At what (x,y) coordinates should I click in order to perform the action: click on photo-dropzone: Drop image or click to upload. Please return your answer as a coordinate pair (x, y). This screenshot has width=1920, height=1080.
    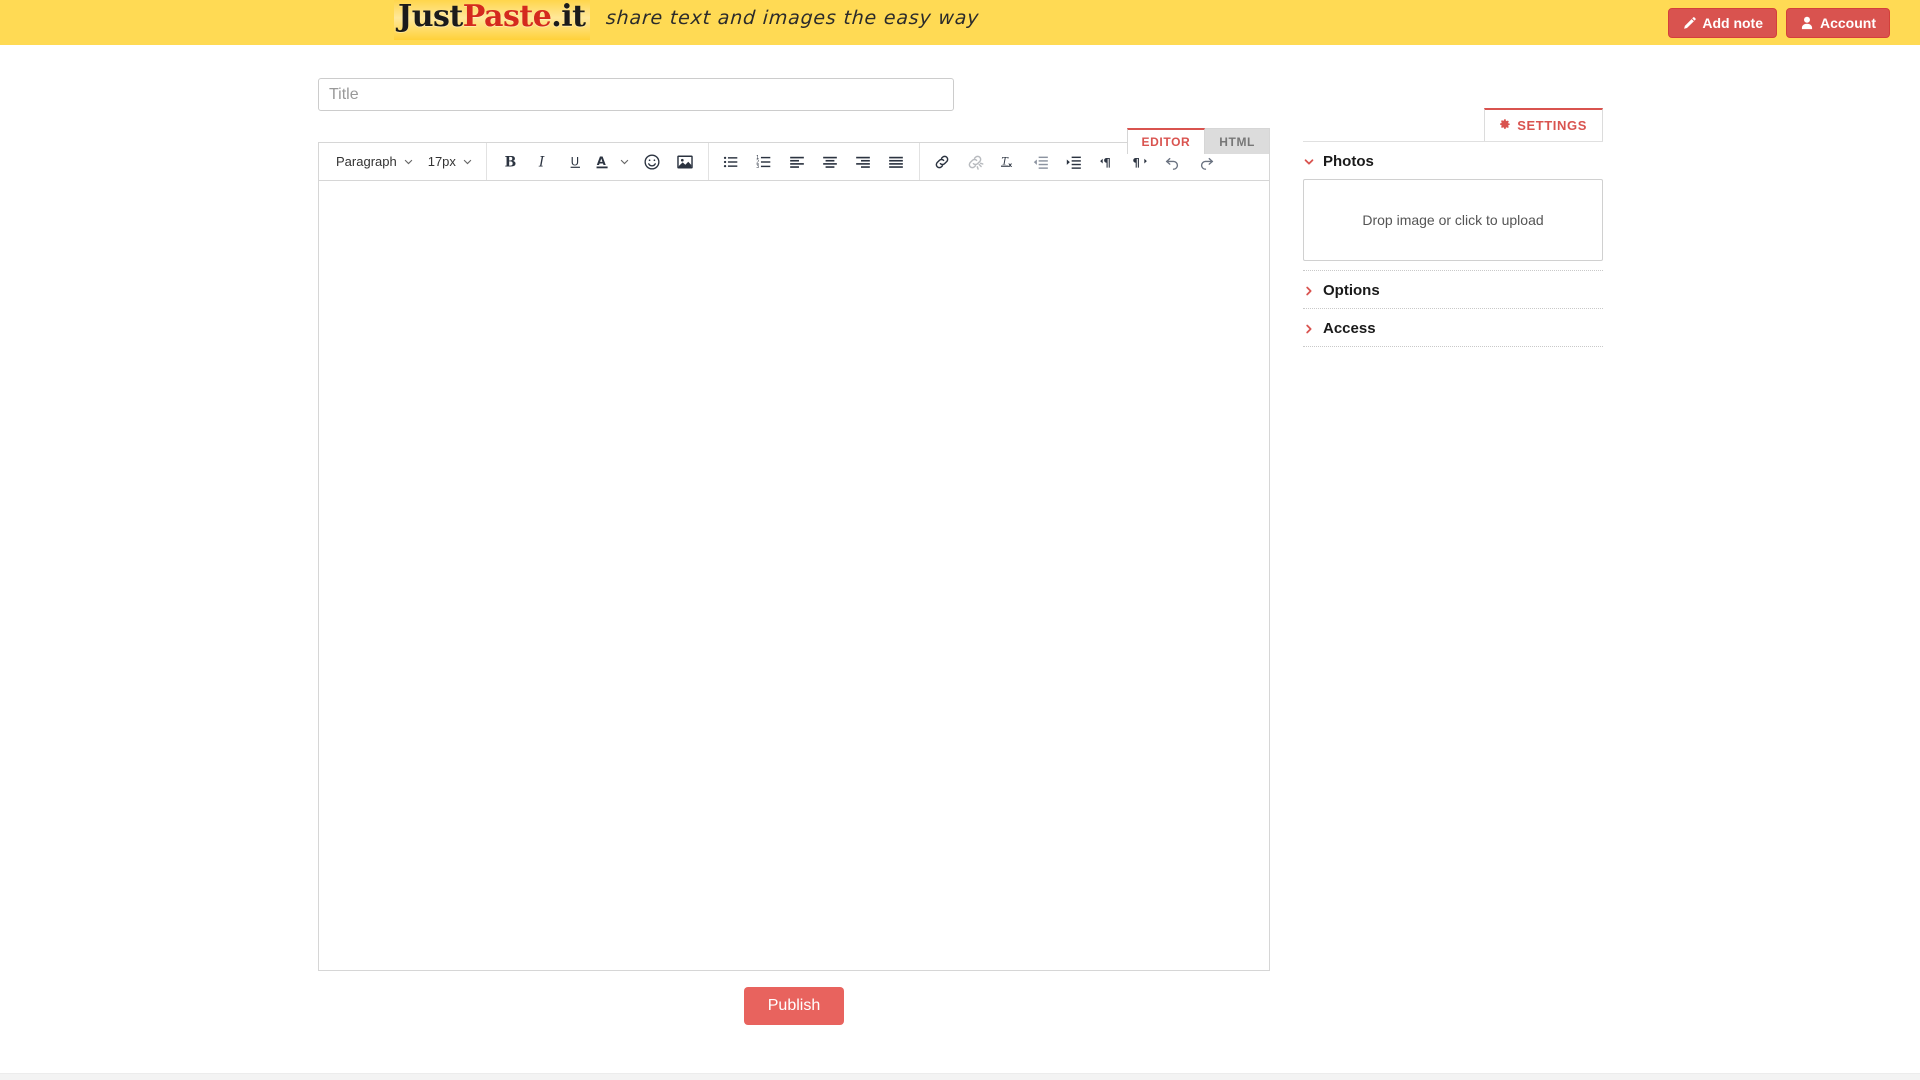
    Looking at the image, I should click on (1453, 220).